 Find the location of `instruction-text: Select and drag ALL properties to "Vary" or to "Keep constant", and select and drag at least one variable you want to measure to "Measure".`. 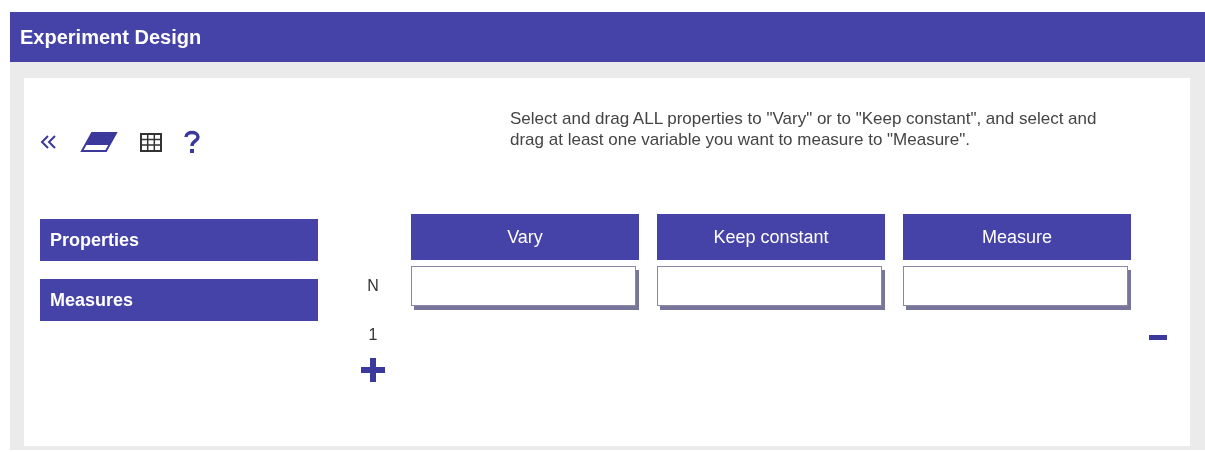

instruction-text: Select and drag ALL properties to "Vary" or to "Keep constant", and select and drag at least one variable you want to measure to "Measure". is located at coordinates (804, 129).